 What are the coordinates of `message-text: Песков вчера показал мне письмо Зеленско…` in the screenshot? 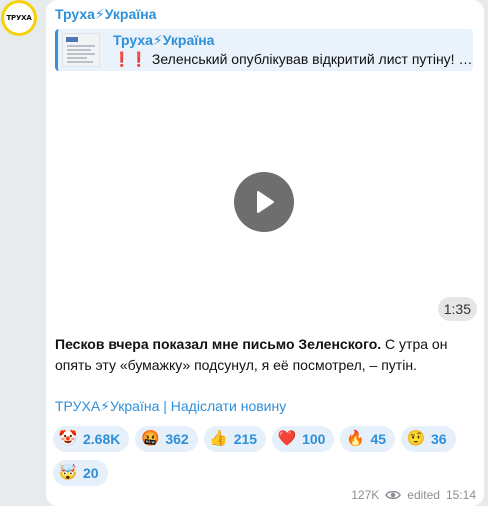 It's located at (265, 355).